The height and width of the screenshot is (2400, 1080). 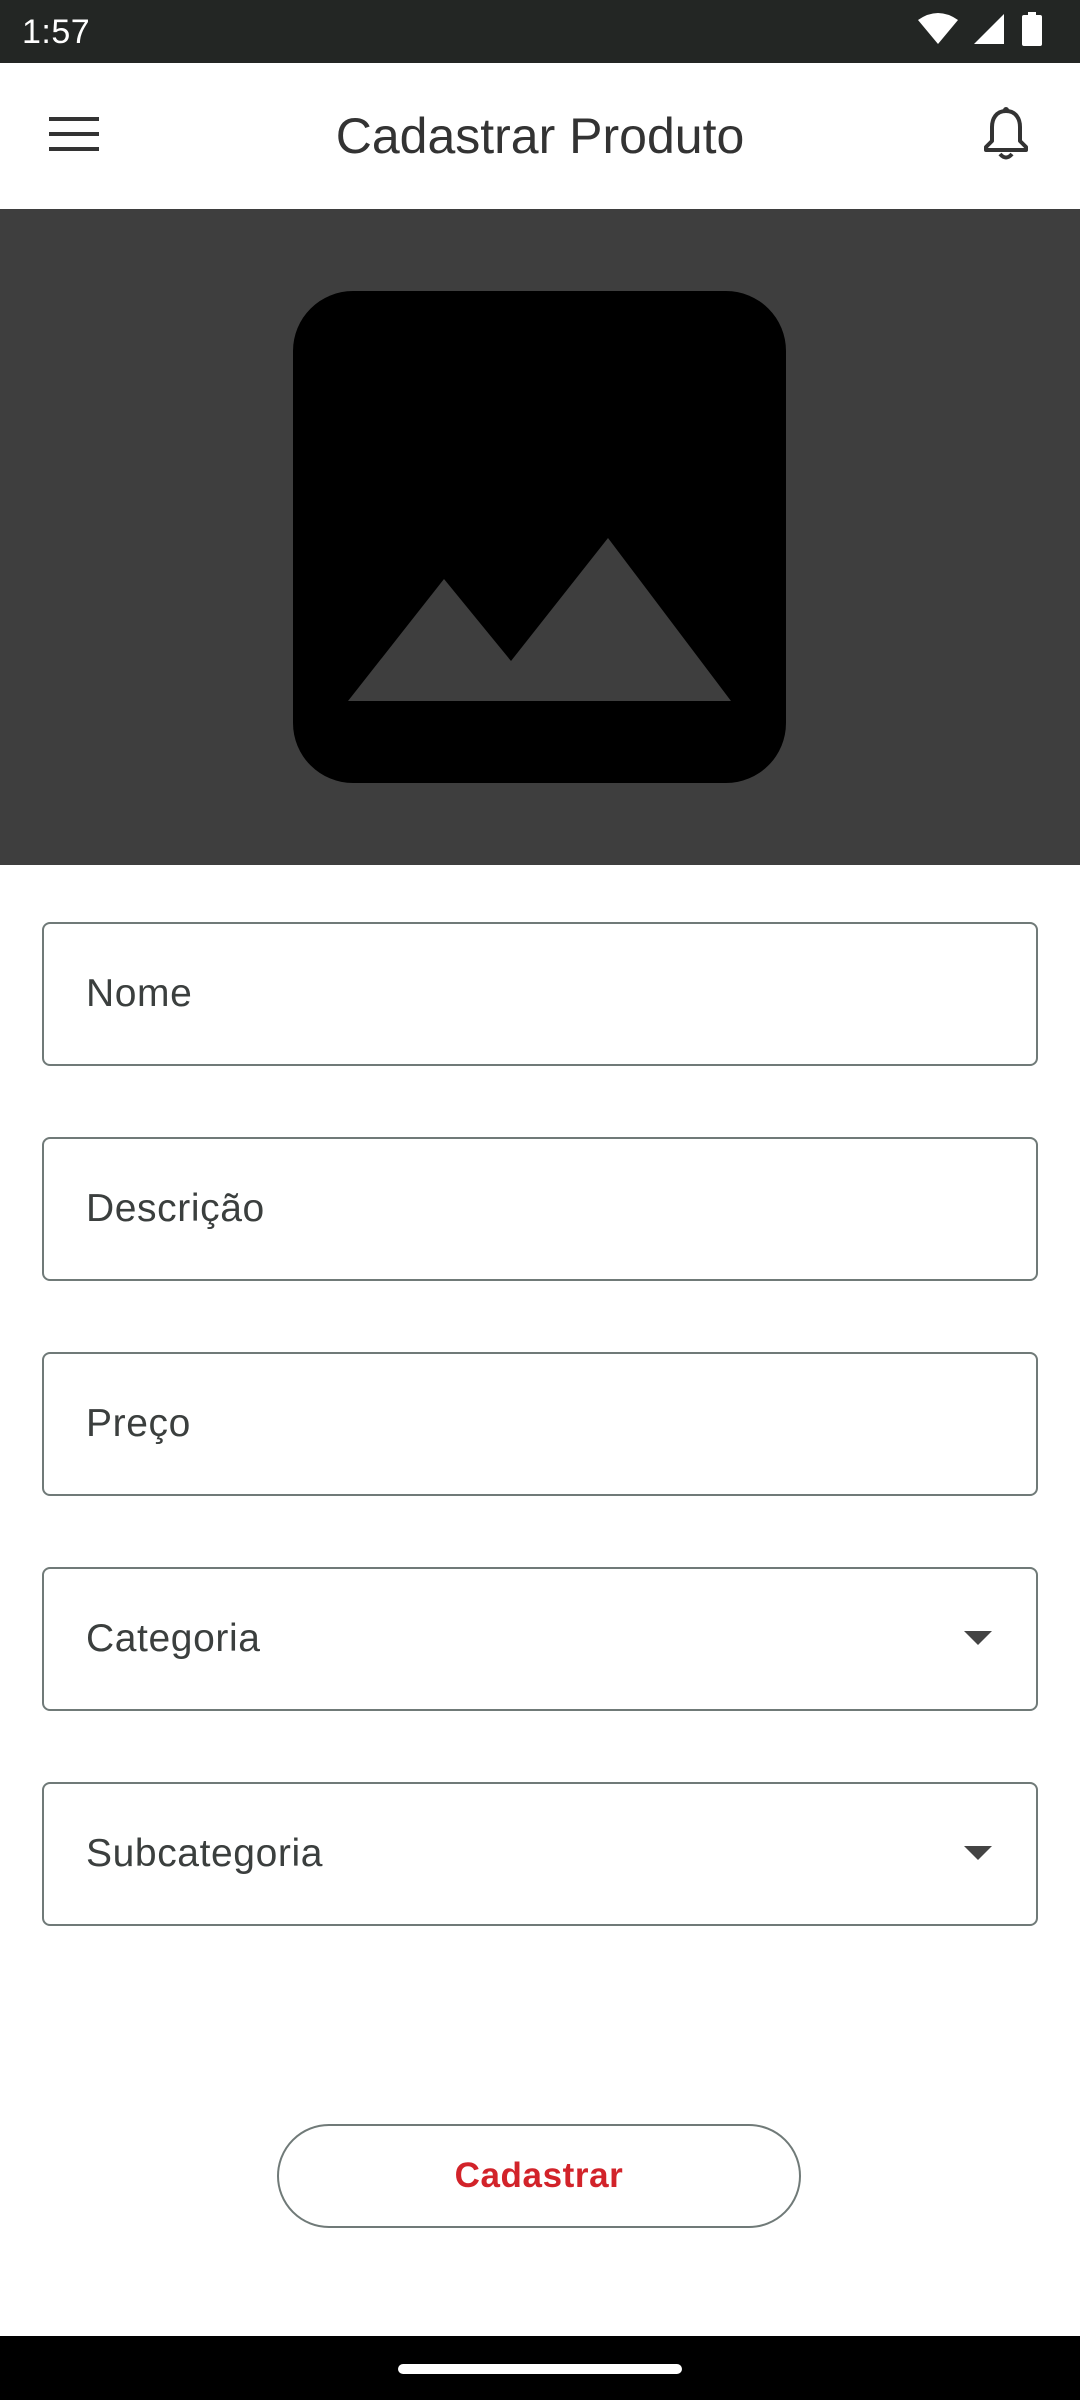 I want to click on navigation-bar, so click(x=540, y=2368).